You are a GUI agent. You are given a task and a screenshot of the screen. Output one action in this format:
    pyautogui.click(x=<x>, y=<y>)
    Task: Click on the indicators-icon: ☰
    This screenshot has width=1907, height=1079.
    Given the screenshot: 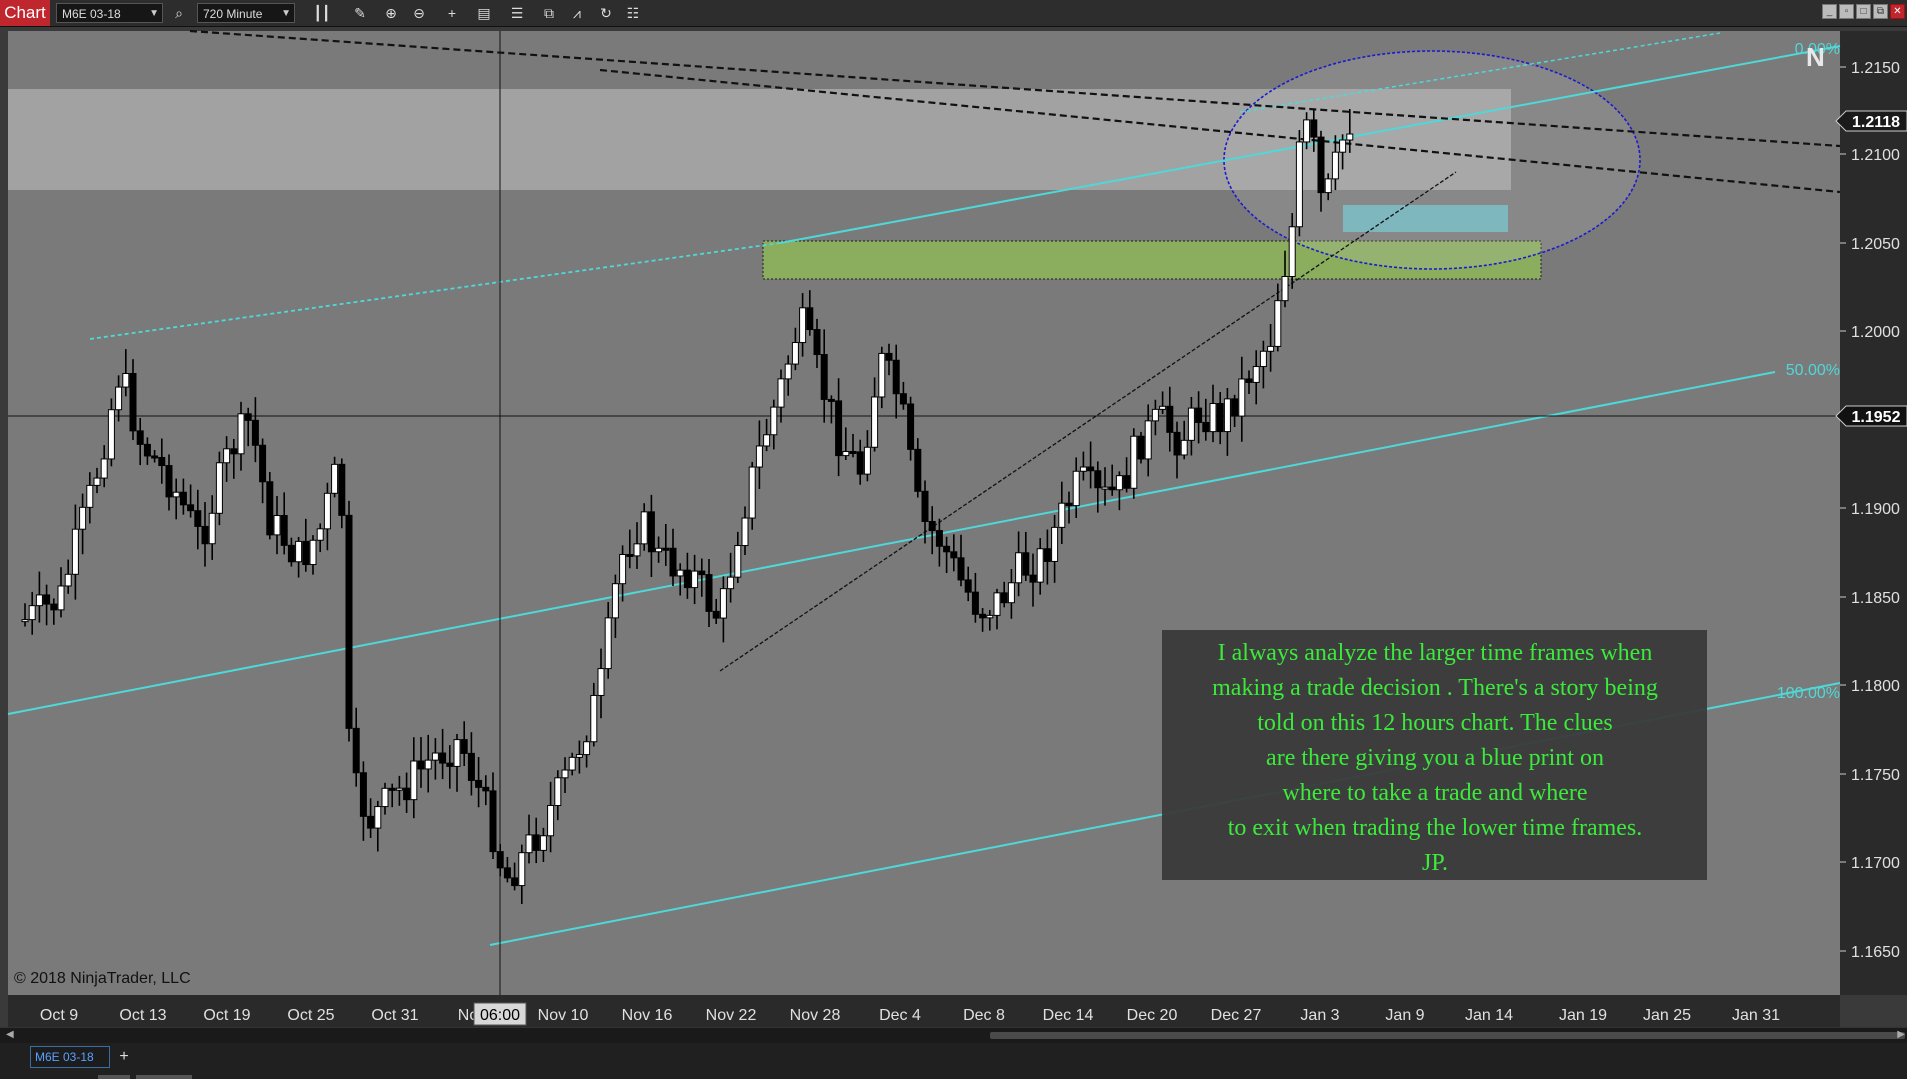 What is the action you would take?
    pyautogui.click(x=517, y=13)
    